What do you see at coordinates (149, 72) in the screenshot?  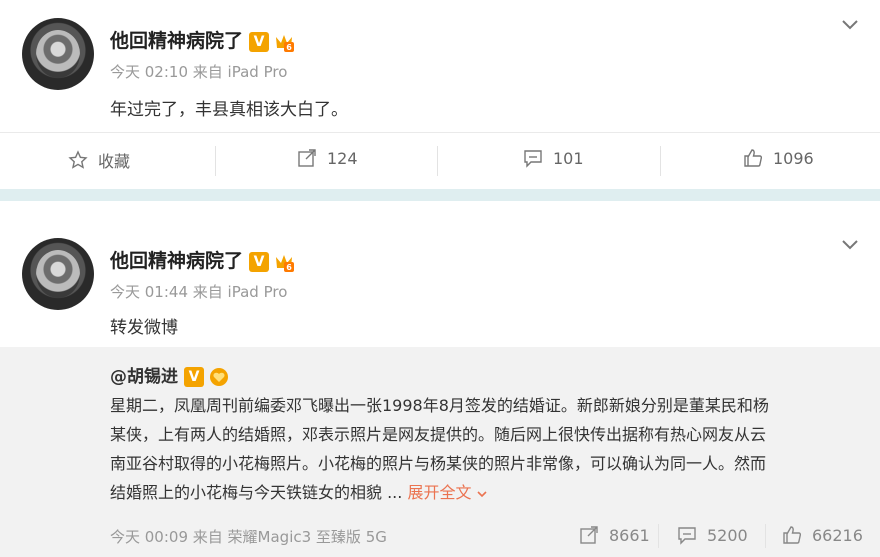 I see `post-time: 今天 02:10` at bounding box center [149, 72].